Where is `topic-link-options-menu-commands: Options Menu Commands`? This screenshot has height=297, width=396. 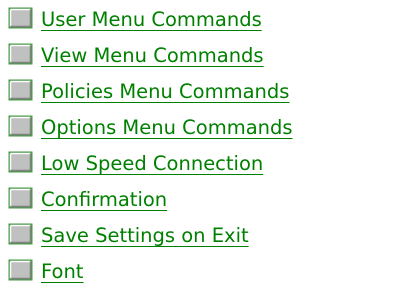
topic-link-options-menu-commands: Options Menu Commands is located at coordinates (150, 132).